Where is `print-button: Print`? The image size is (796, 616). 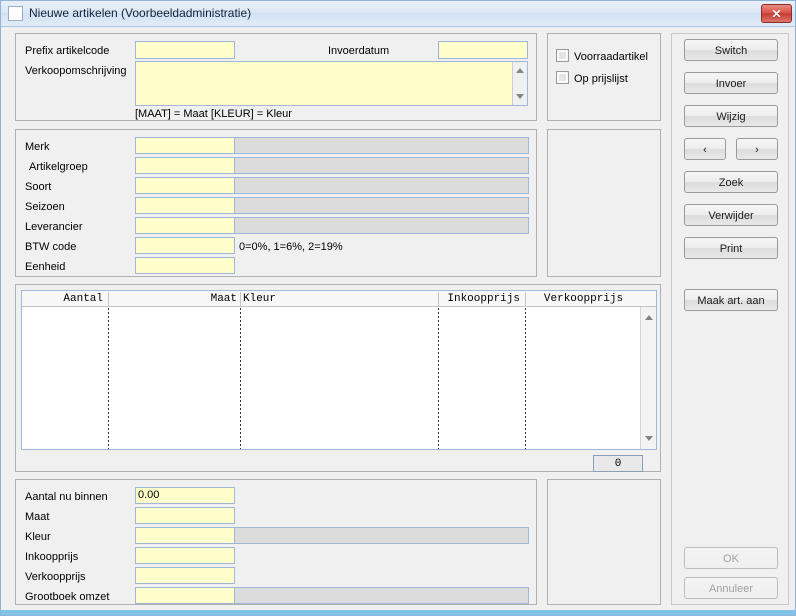 print-button: Print is located at coordinates (731, 248).